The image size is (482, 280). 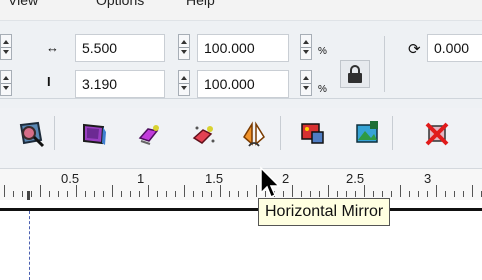 I want to click on vertical-guide-line, so click(x=29, y=245).